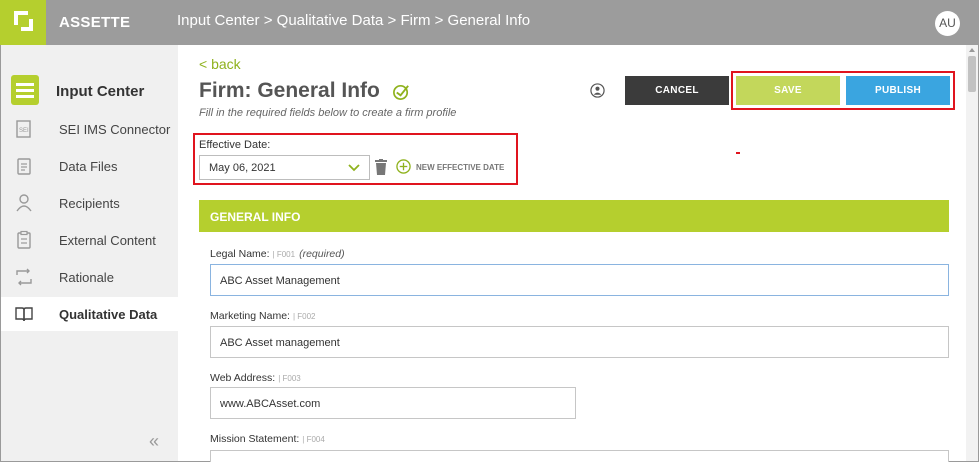 This screenshot has width=979, height=462. What do you see at coordinates (579, 280) in the screenshot?
I see `legal-name-field: ABC Asset Management` at bounding box center [579, 280].